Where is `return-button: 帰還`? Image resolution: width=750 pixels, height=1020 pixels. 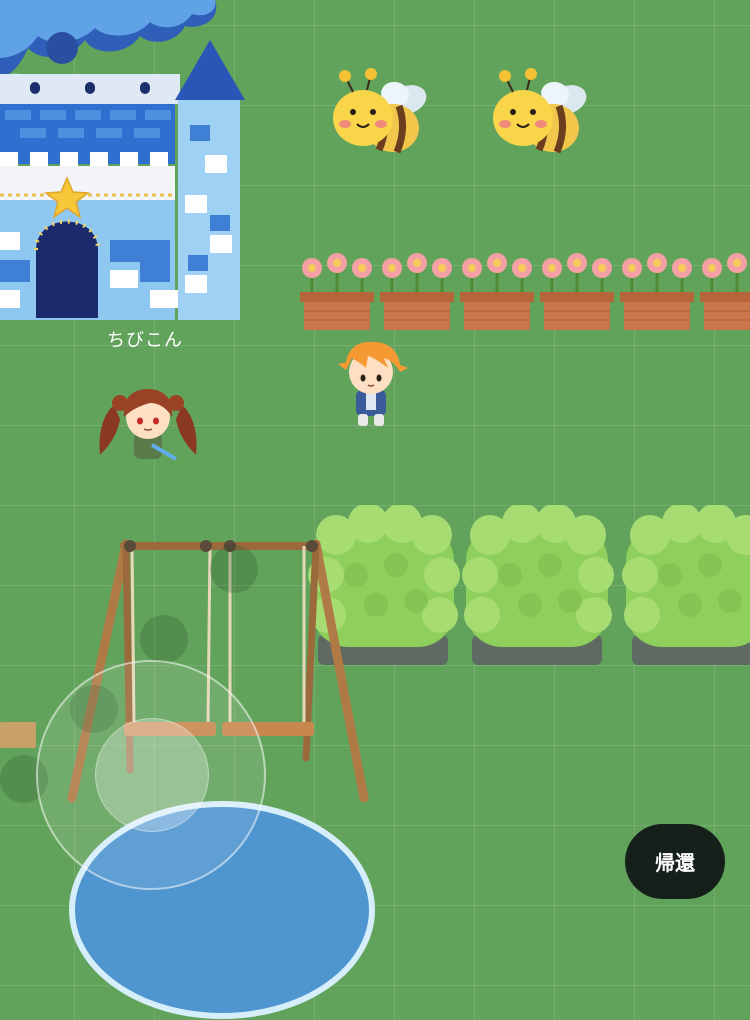 return-button: 帰還 is located at coordinates (675, 861).